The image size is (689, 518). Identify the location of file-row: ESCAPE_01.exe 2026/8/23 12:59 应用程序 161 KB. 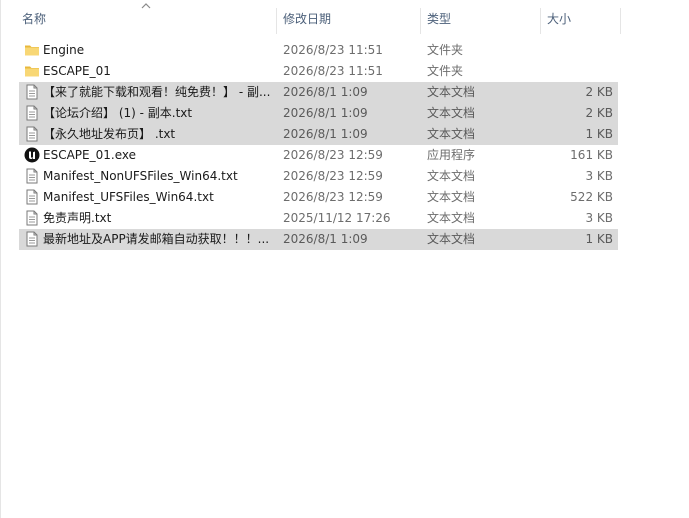
(318, 155).